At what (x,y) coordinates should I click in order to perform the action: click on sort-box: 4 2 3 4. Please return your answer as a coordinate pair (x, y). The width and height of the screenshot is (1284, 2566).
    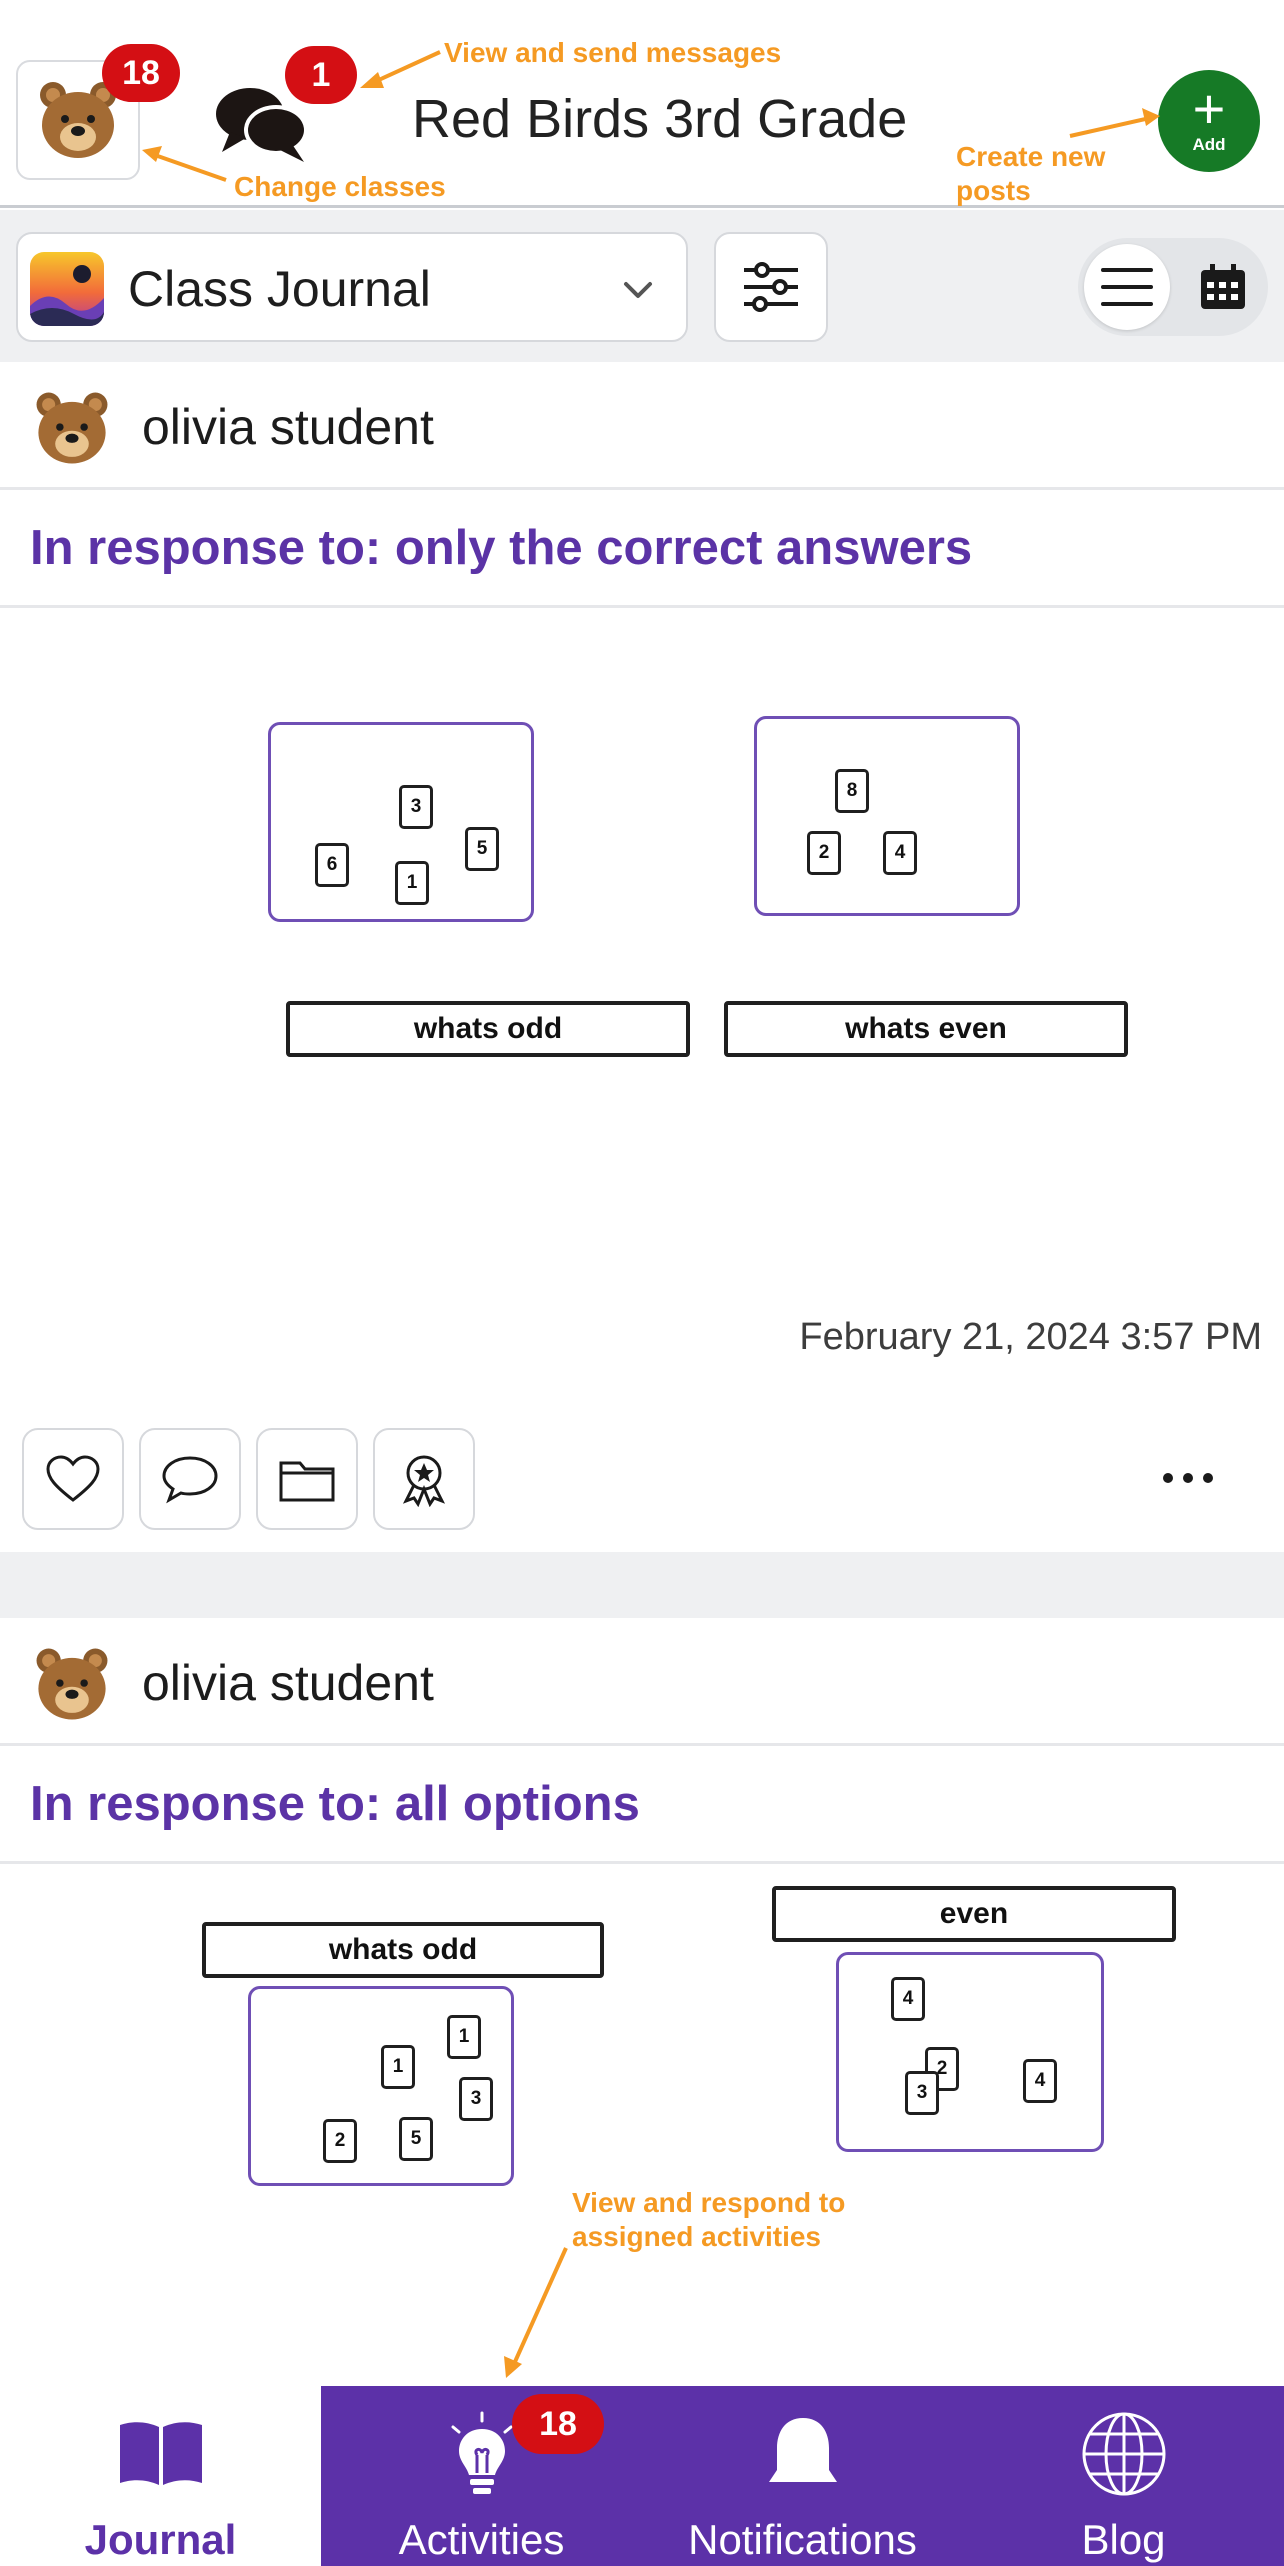
    Looking at the image, I should click on (970, 2052).